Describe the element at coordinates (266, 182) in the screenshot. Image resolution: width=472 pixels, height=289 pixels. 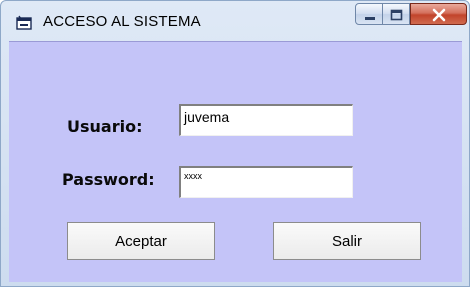
I see `password-input: xxxx` at that location.